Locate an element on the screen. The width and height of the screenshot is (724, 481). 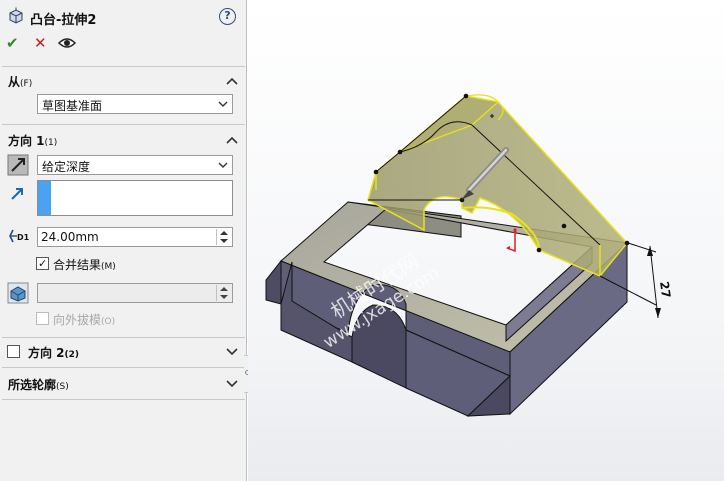
from-section-header: 从(F) is located at coordinates (20, 81).